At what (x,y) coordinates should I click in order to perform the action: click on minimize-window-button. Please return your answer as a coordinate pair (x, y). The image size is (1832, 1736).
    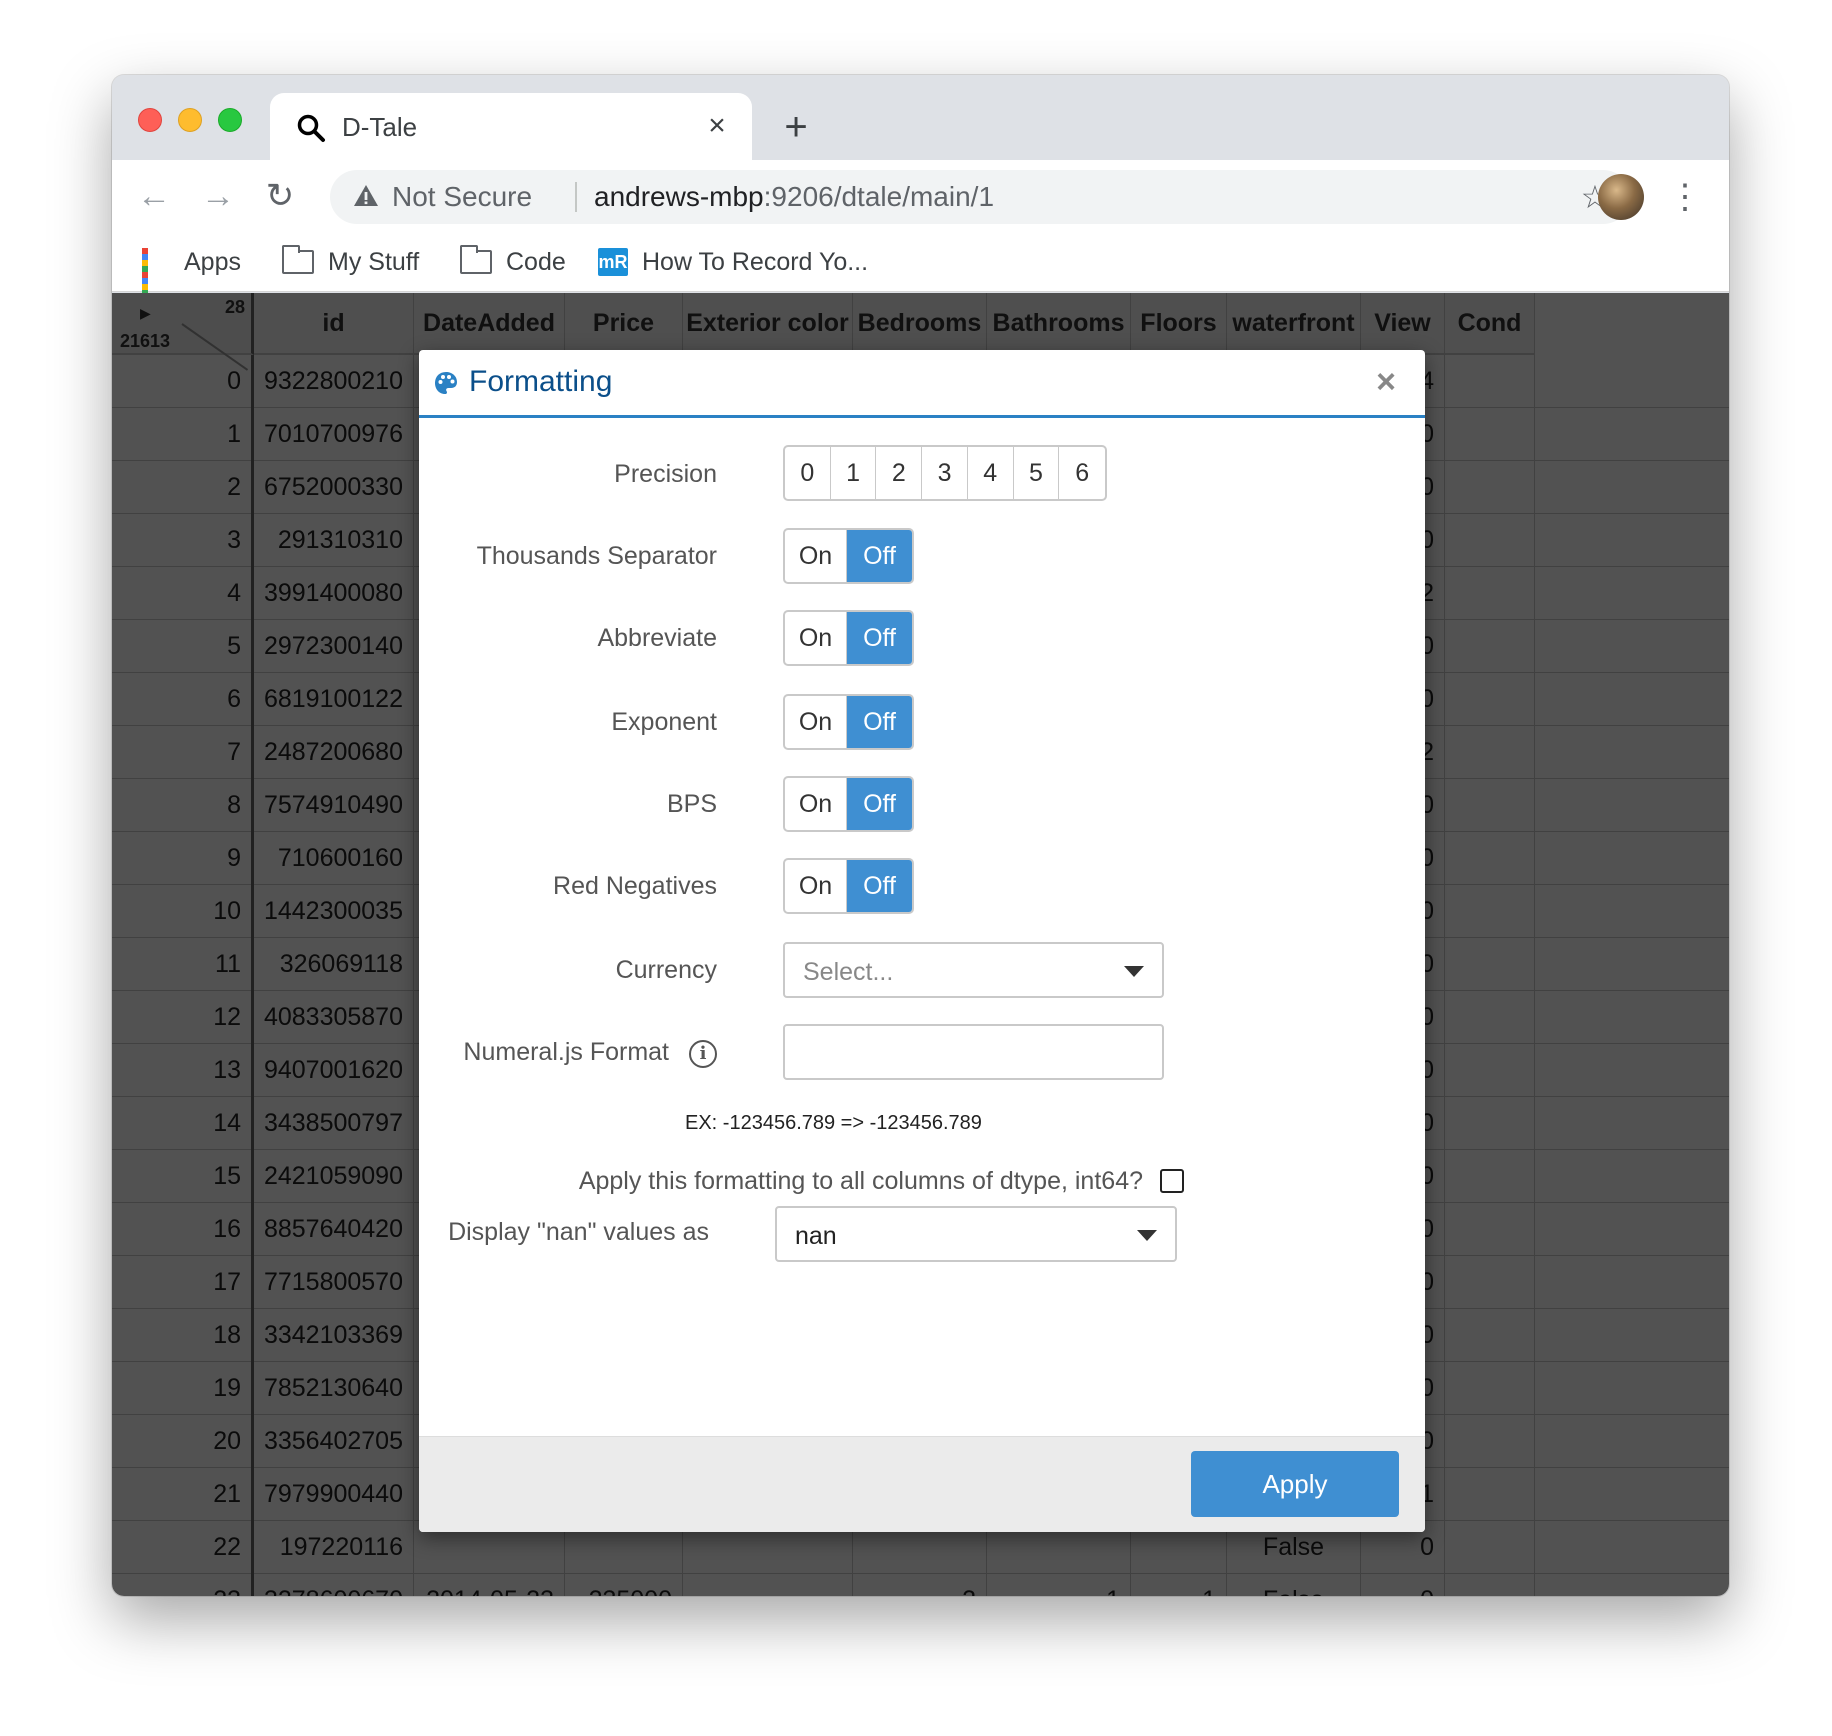
    Looking at the image, I should click on (190, 120).